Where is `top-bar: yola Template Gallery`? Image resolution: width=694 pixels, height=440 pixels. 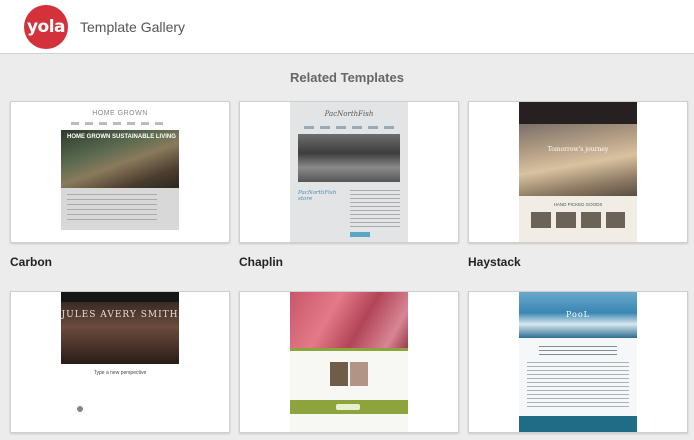 top-bar: yola Template Gallery is located at coordinates (347, 27).